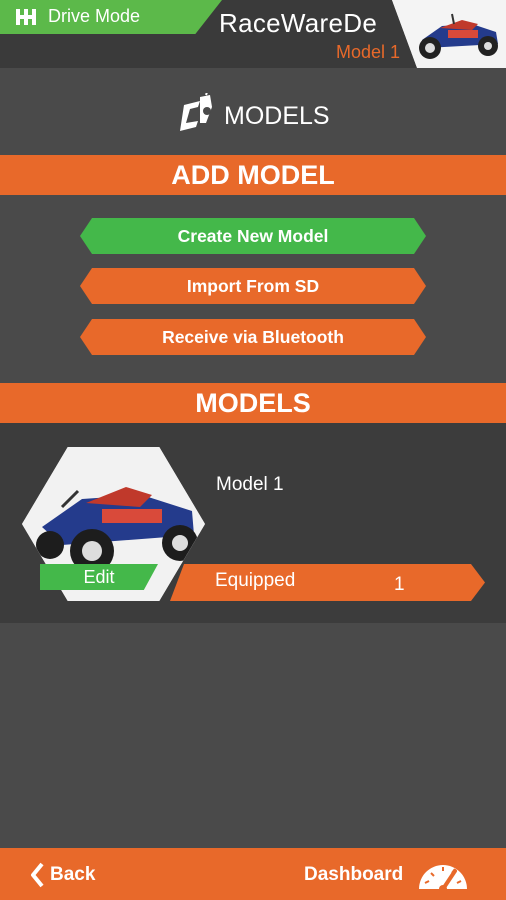 The width and height of the screenshot is (506, 900). Describe the element at coordinates (253, 236) in the screenshot. I see `create-new-model-button: Create New Model` at that location.